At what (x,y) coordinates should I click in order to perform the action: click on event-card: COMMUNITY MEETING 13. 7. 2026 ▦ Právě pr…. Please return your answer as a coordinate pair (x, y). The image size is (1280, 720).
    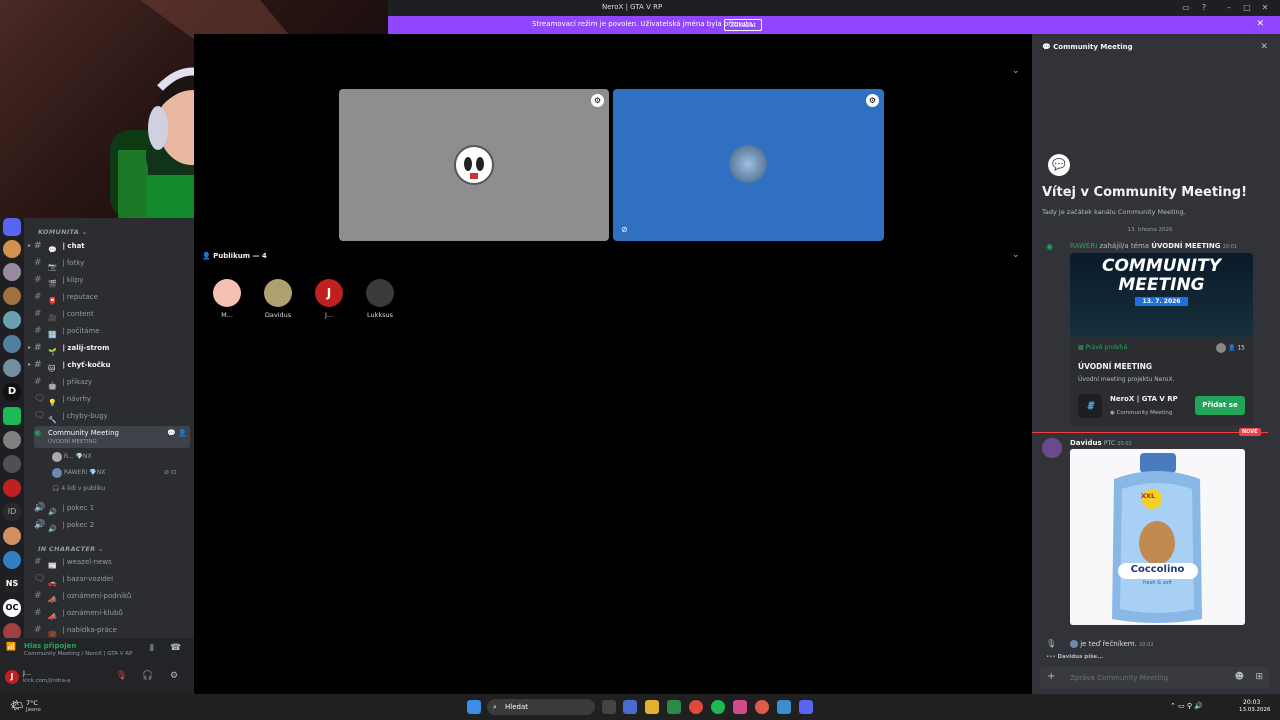
    Looking at the image, I should click on (1161, 339).